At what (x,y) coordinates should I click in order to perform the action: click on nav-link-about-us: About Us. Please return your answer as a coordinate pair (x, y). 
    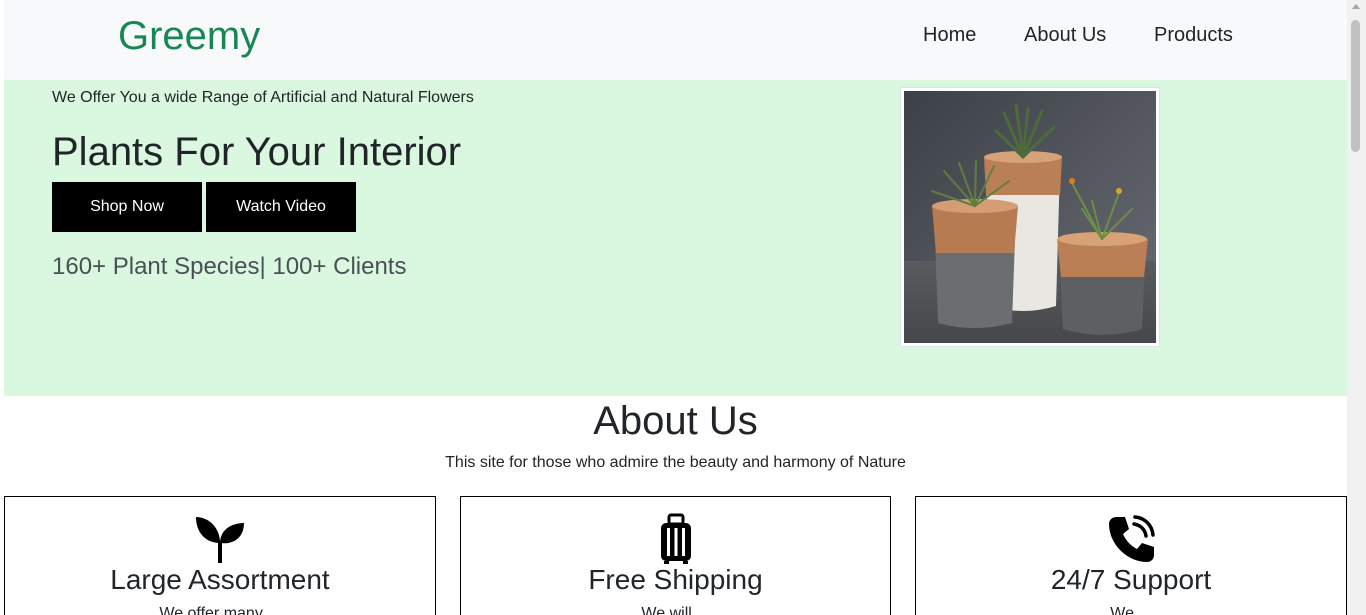
    Looking at the image, I should click on (1065, 35).